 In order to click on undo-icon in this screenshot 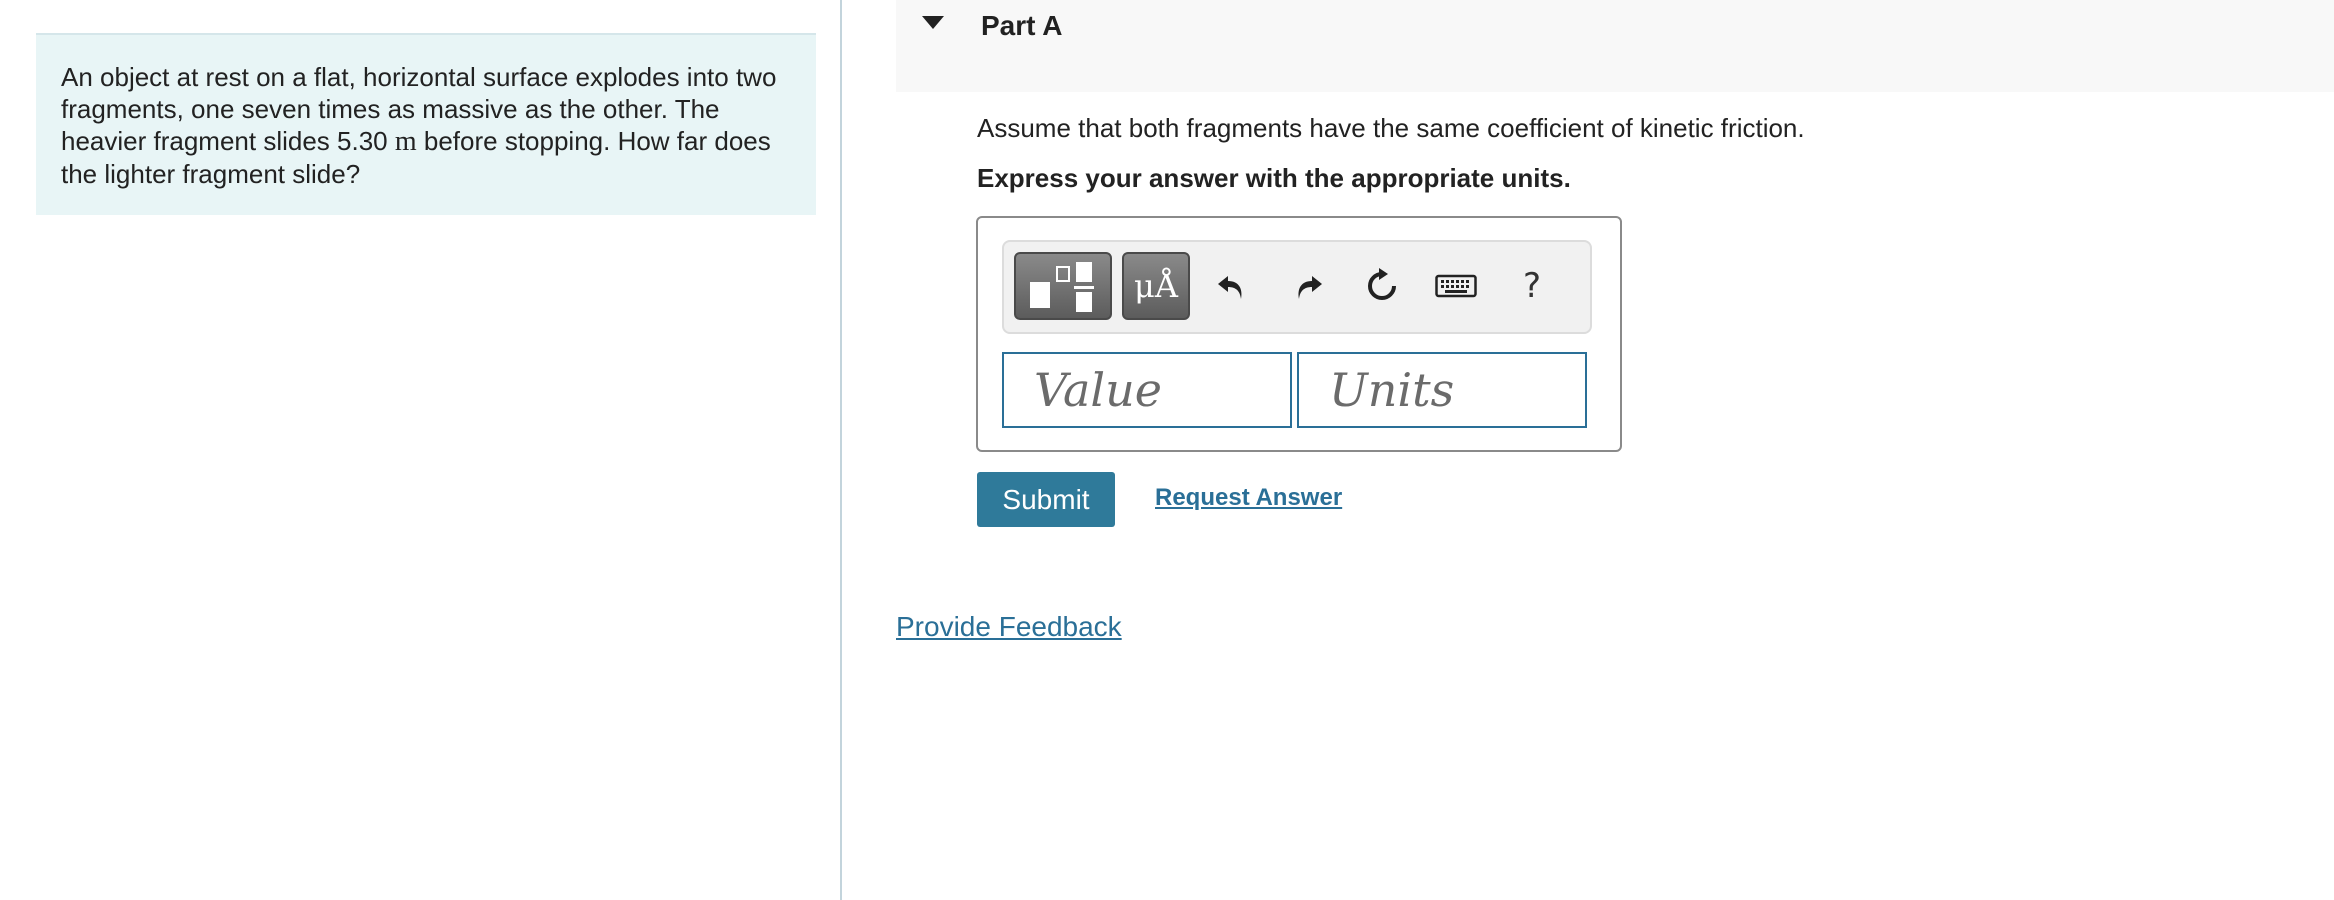, I will do `click(1230, 287)`.